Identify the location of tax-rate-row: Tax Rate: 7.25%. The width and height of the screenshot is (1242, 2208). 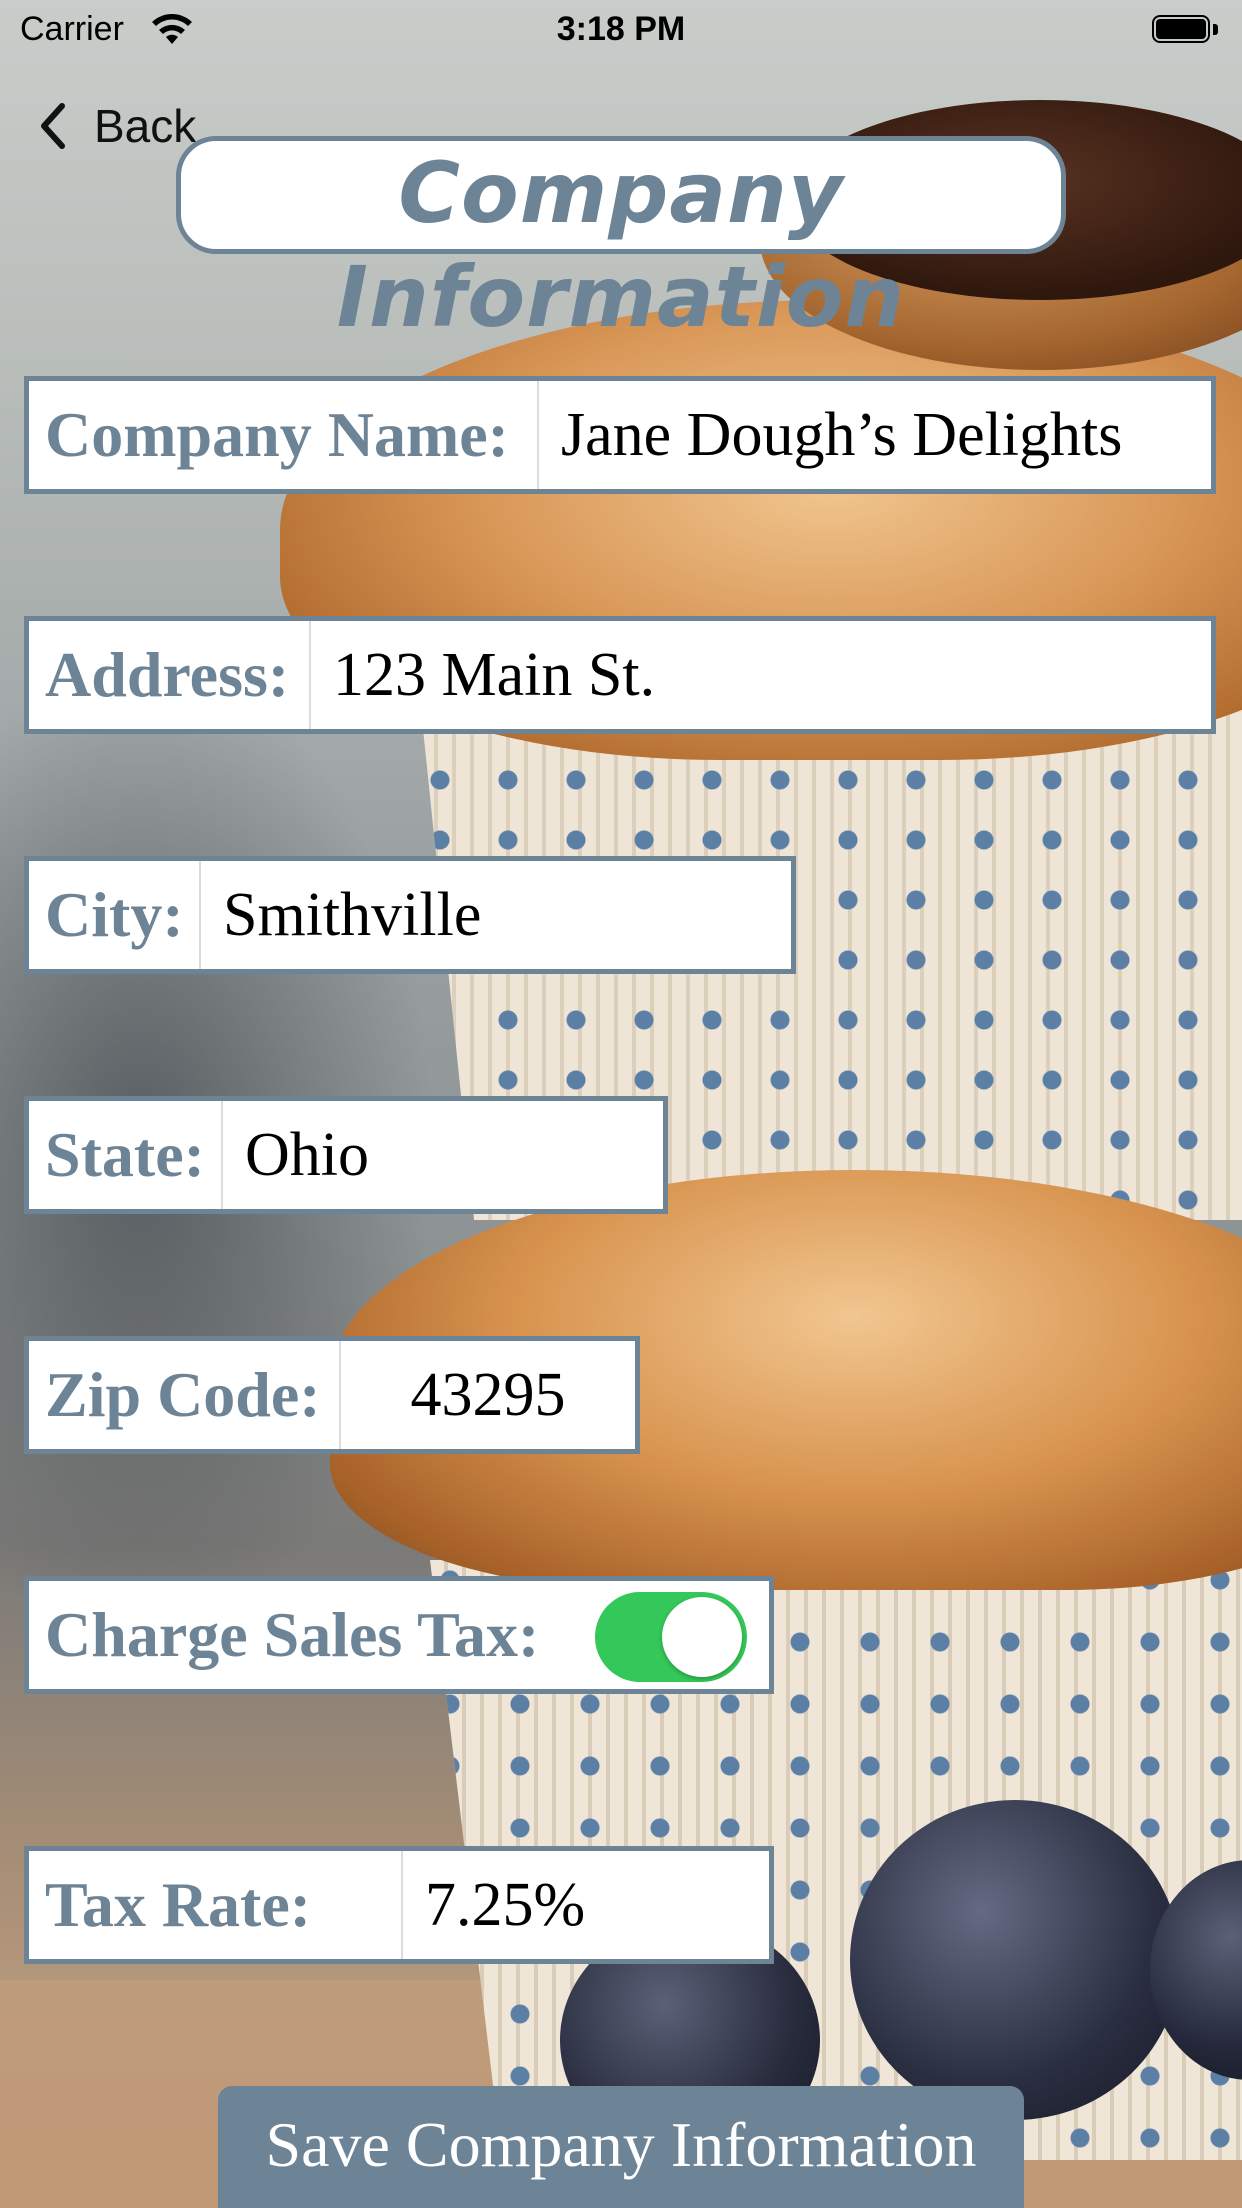
(399, 1905).